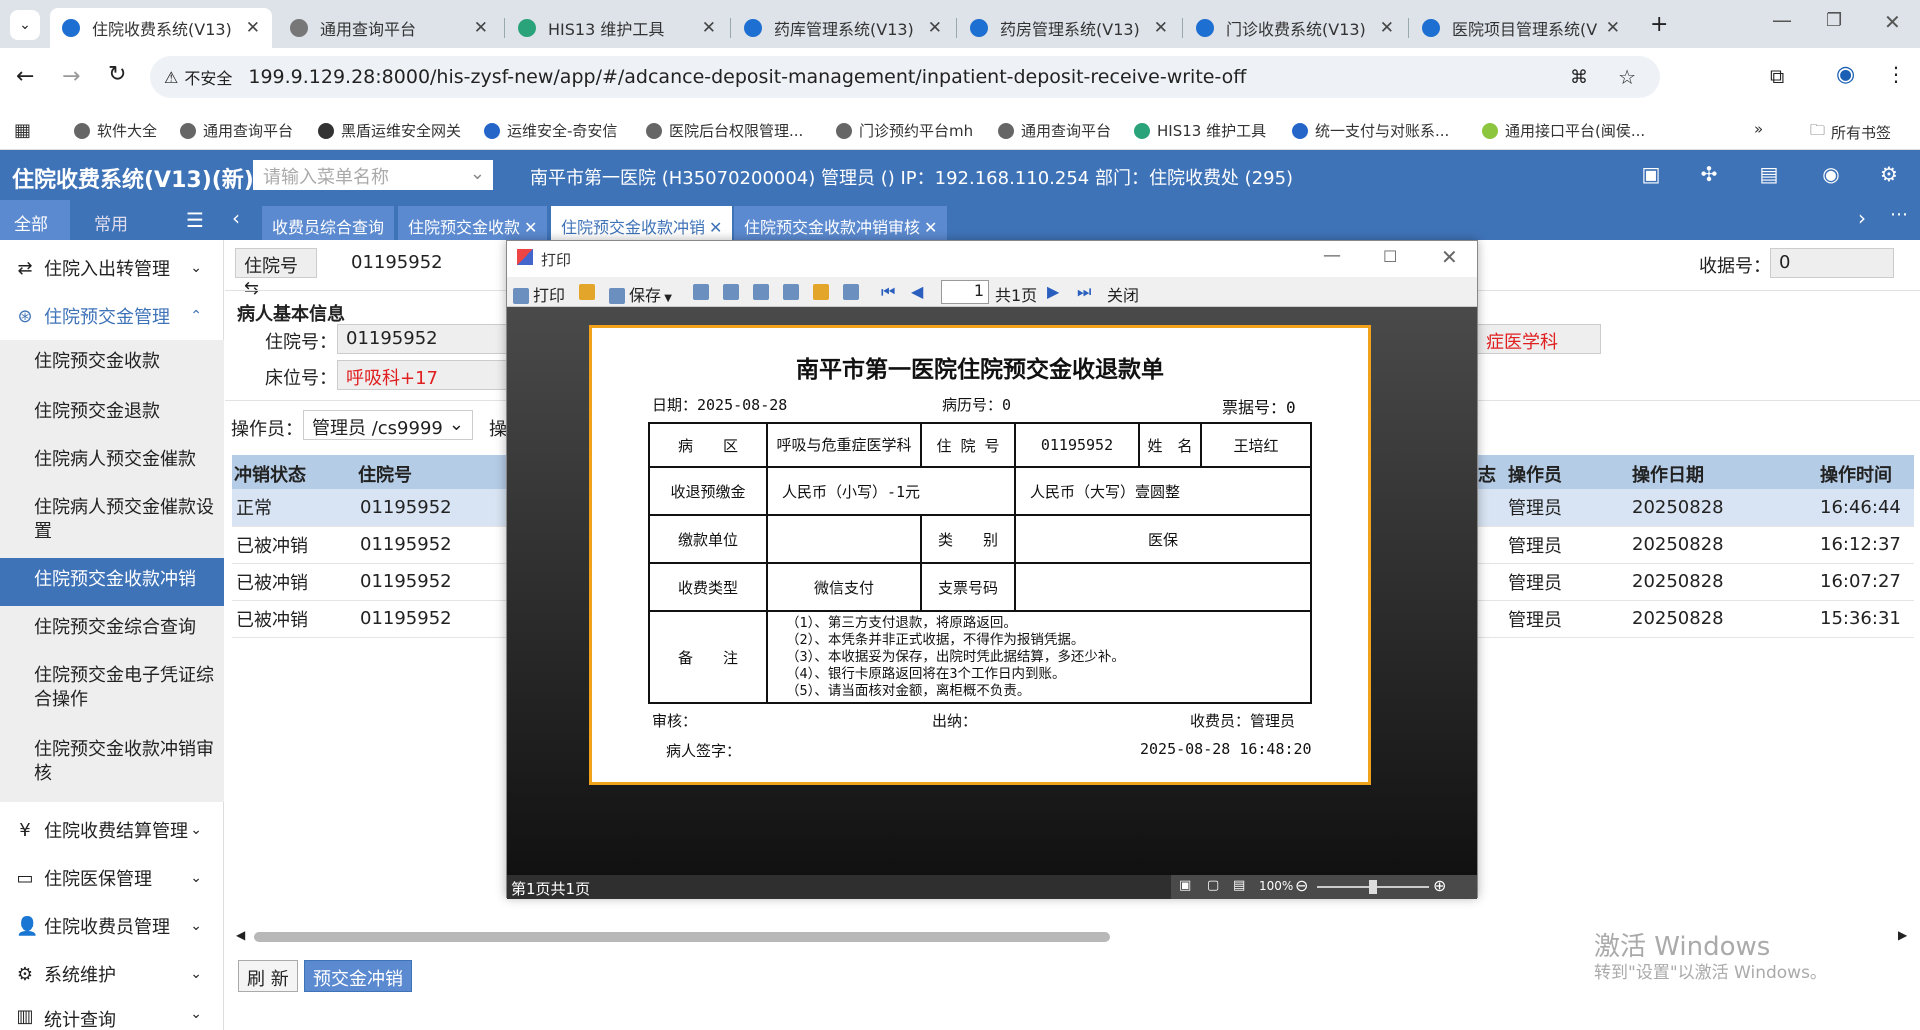 The image size is (1920, 1030). I want to click on browser-tab-xiangmu: 医院项目管理系统(V ✕, so click(1521, 28).